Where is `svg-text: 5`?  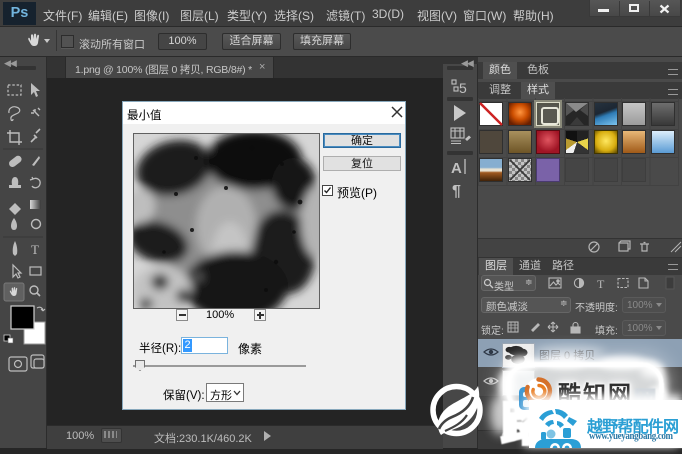 svg-text: 5 is located at coordinates (463, 88).